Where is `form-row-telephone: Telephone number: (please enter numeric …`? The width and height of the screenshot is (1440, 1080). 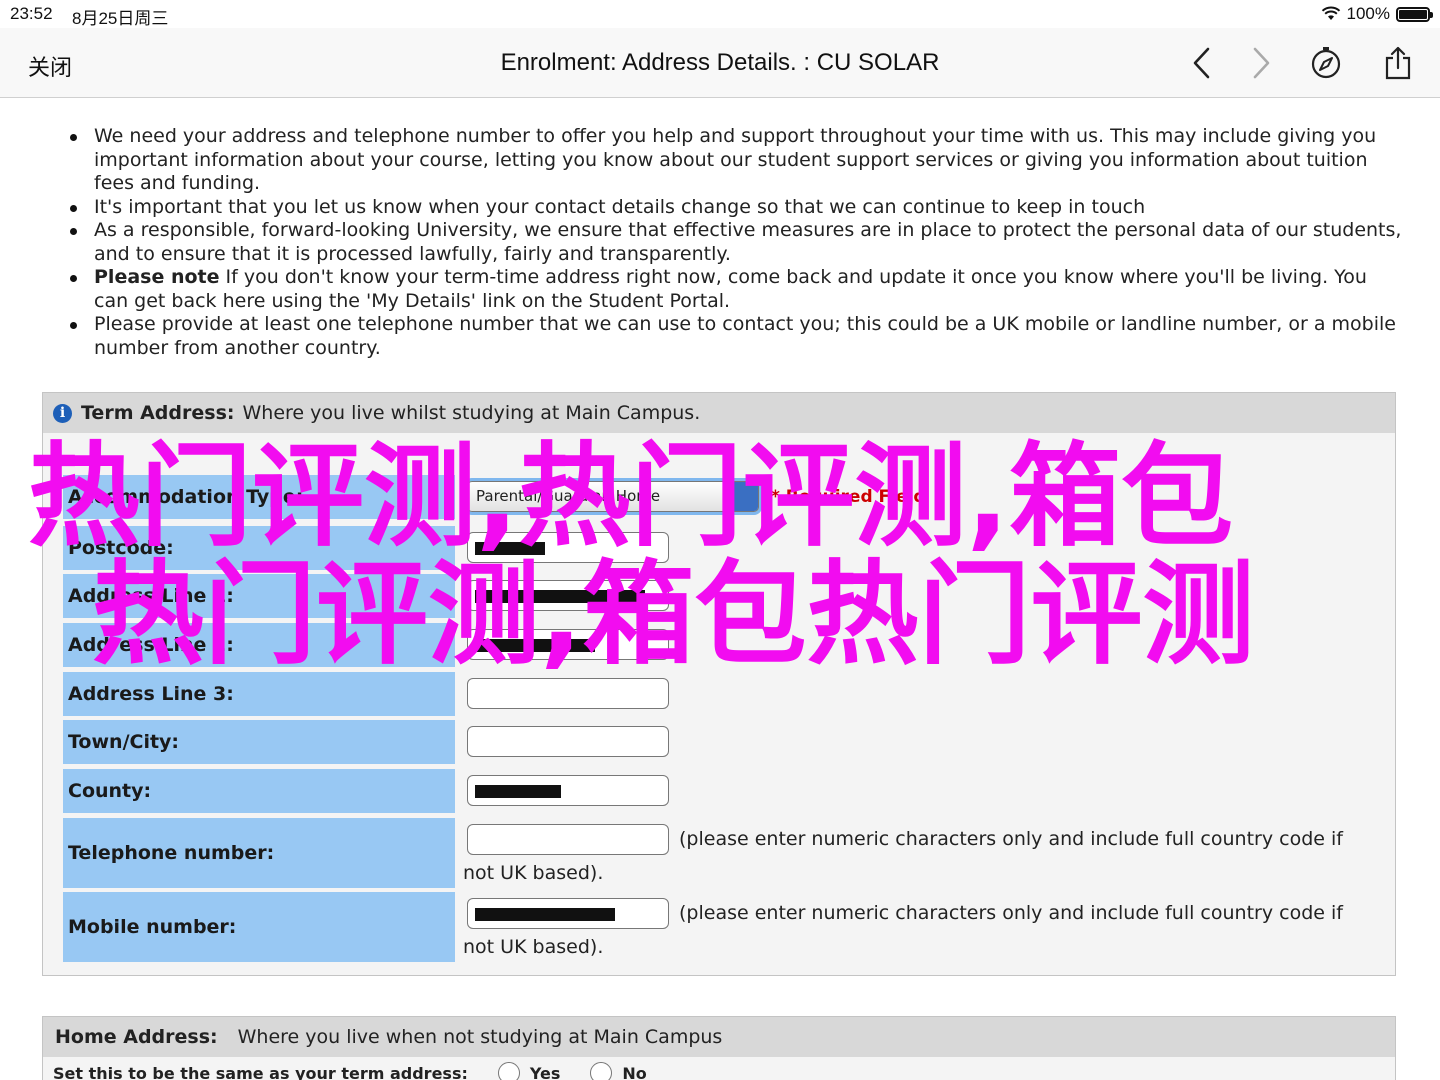 form-row-telephone: Telephone number: (please enter numeric … is located at coordinates (723, 853).